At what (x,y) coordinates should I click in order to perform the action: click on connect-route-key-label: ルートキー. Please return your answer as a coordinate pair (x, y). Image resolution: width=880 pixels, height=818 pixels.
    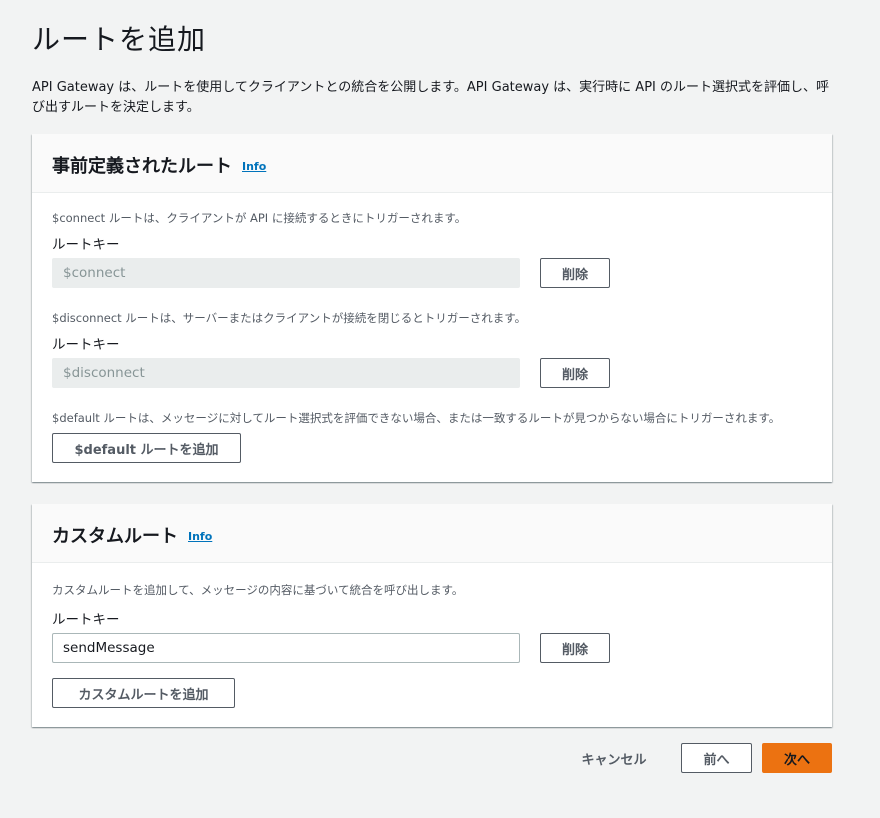
    Looking at the image, I should click on (86, 245).